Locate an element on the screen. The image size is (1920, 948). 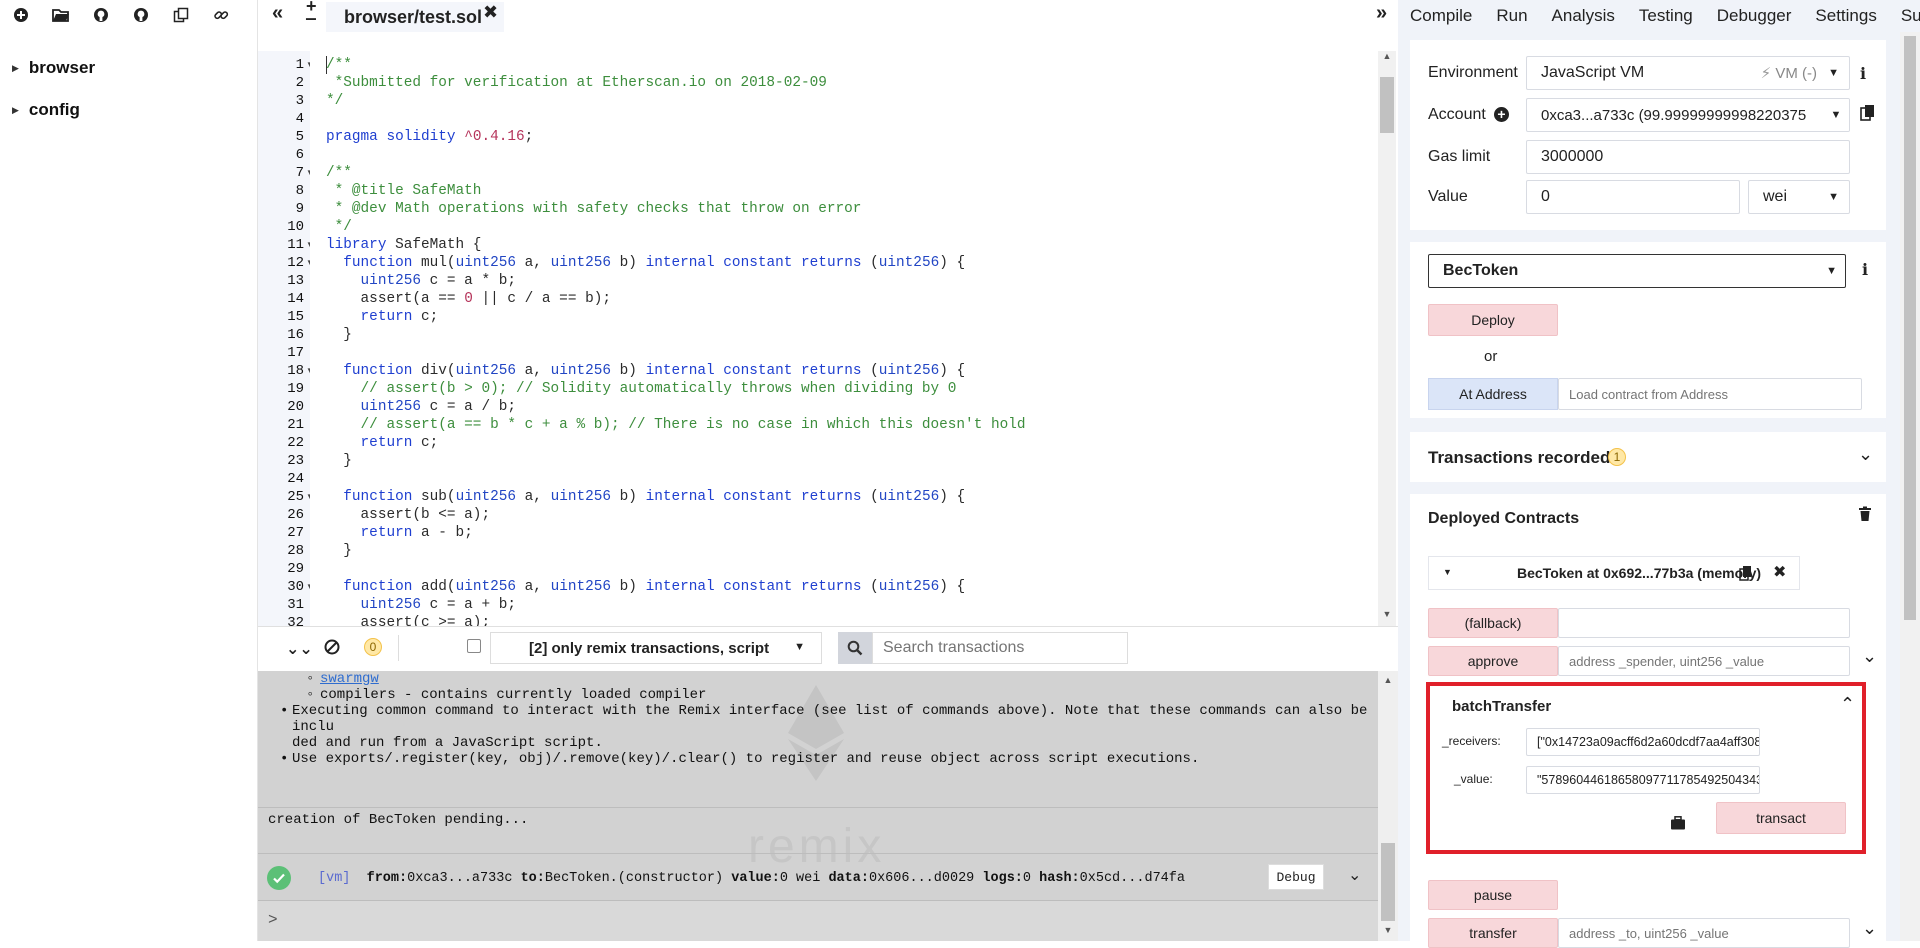
github-gist-icon is located at coordinates (141, 15).